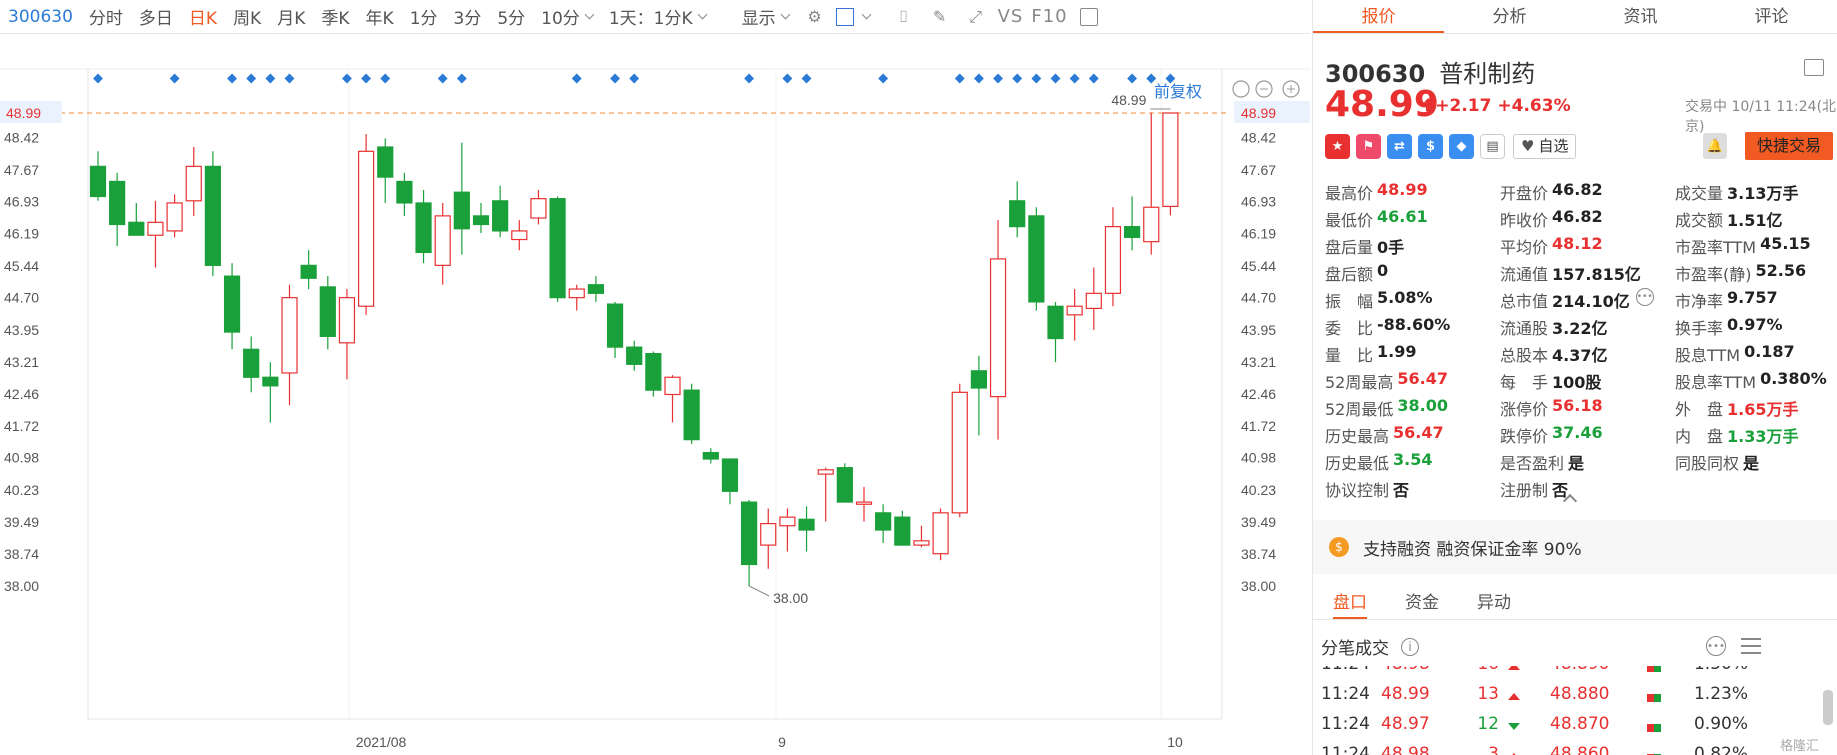 This screenshot has height=755, width=1837. I want to click on note-icon: ▤, so click(1492, 146).